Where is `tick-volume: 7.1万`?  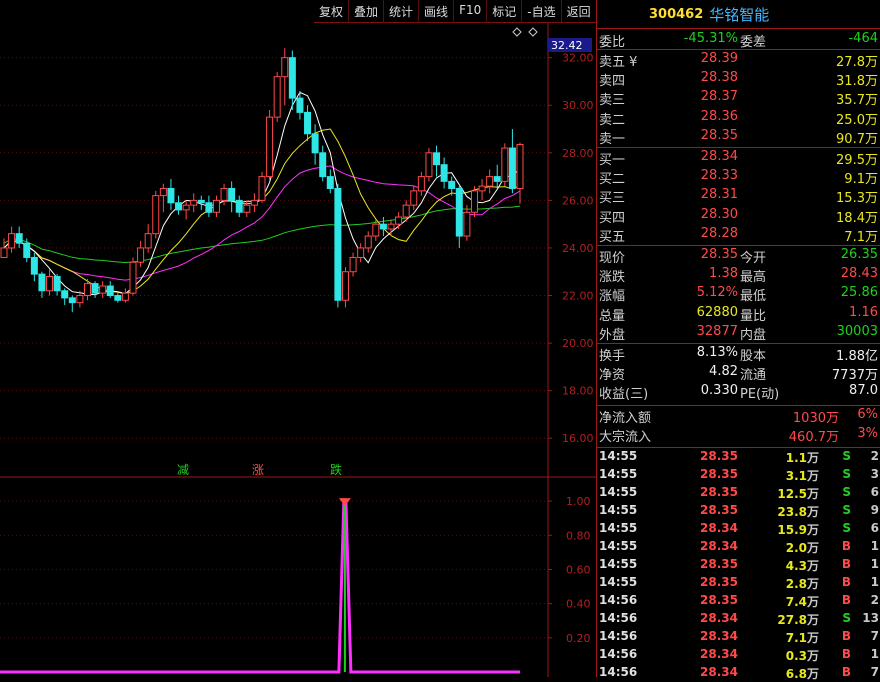
tick-volume: 7.1万 is located at coordinates (802, 638).